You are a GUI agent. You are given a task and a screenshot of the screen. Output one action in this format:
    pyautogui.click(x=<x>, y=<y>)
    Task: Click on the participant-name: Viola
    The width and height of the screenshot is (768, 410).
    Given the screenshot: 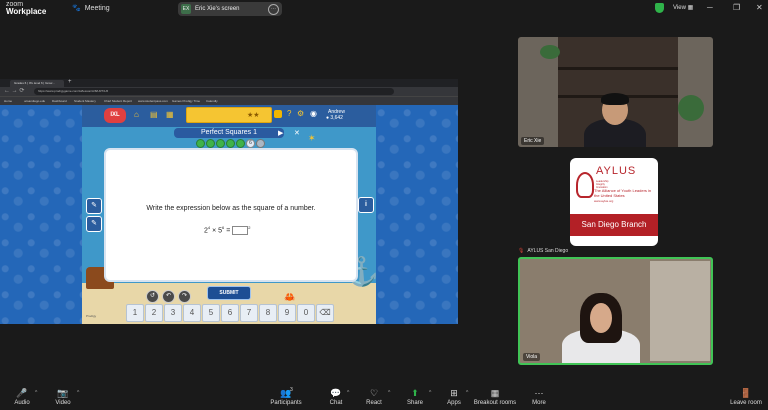 What is the action you would take?
    pyautogui.click(x=532, y=357)
    